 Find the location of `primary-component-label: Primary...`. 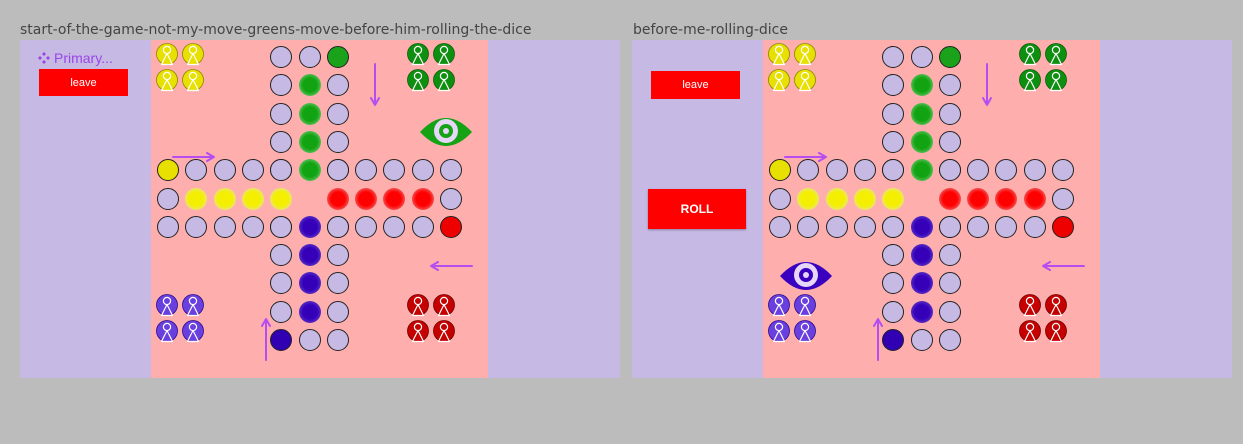

primary-component-label: Primary... is located at coordinates (75, 58).